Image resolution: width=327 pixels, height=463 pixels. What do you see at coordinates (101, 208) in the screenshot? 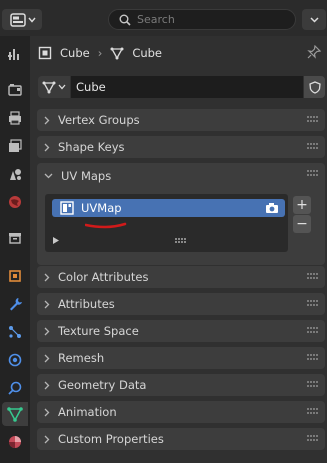
I see `uv-map-name: UVMap` at bounding box center [101, 208].